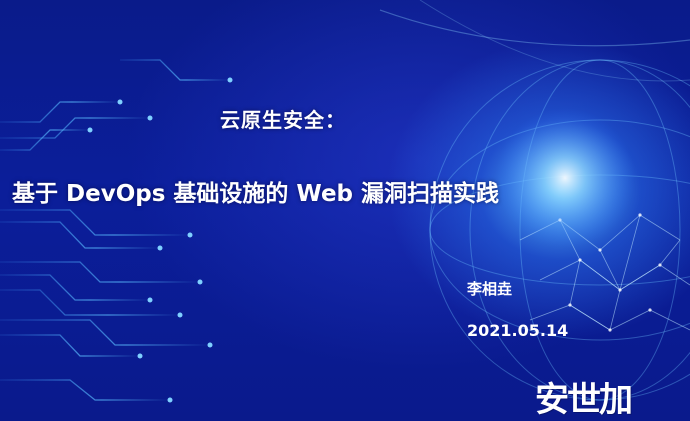 This screenshot has width=690, height=421. Describe the element at coordinates (534, 28) in the screenshot. I see `light-streak` at that location.